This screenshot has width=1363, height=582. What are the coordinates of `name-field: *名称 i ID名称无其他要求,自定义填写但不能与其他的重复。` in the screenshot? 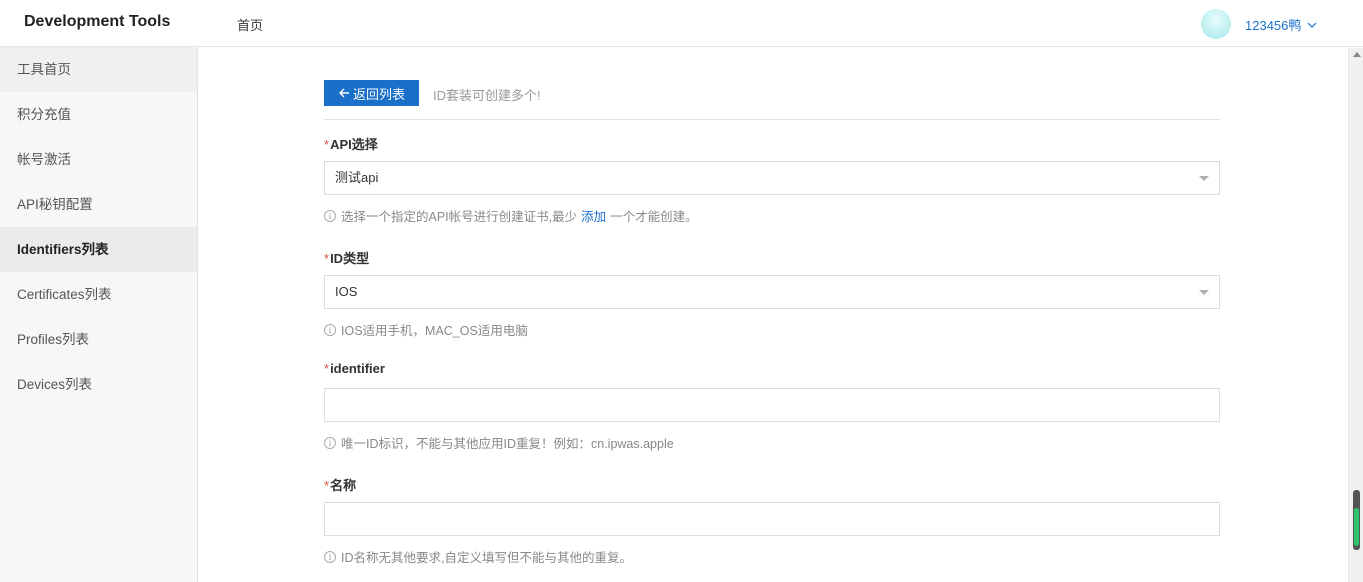 It's located at (772, 520).